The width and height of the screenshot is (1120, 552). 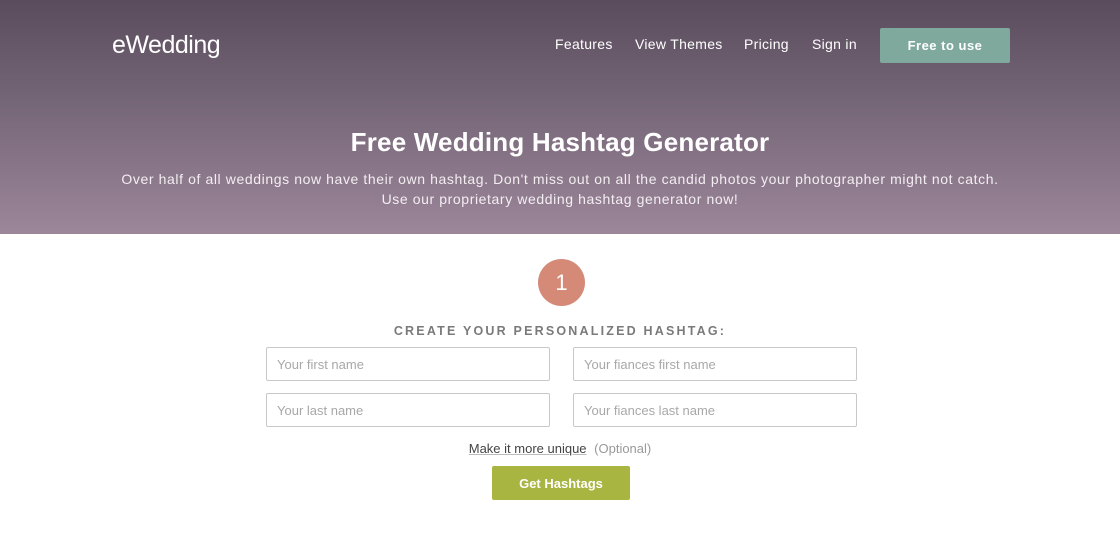 I want to click on step-badge: 1, so click(x=561, y=282).